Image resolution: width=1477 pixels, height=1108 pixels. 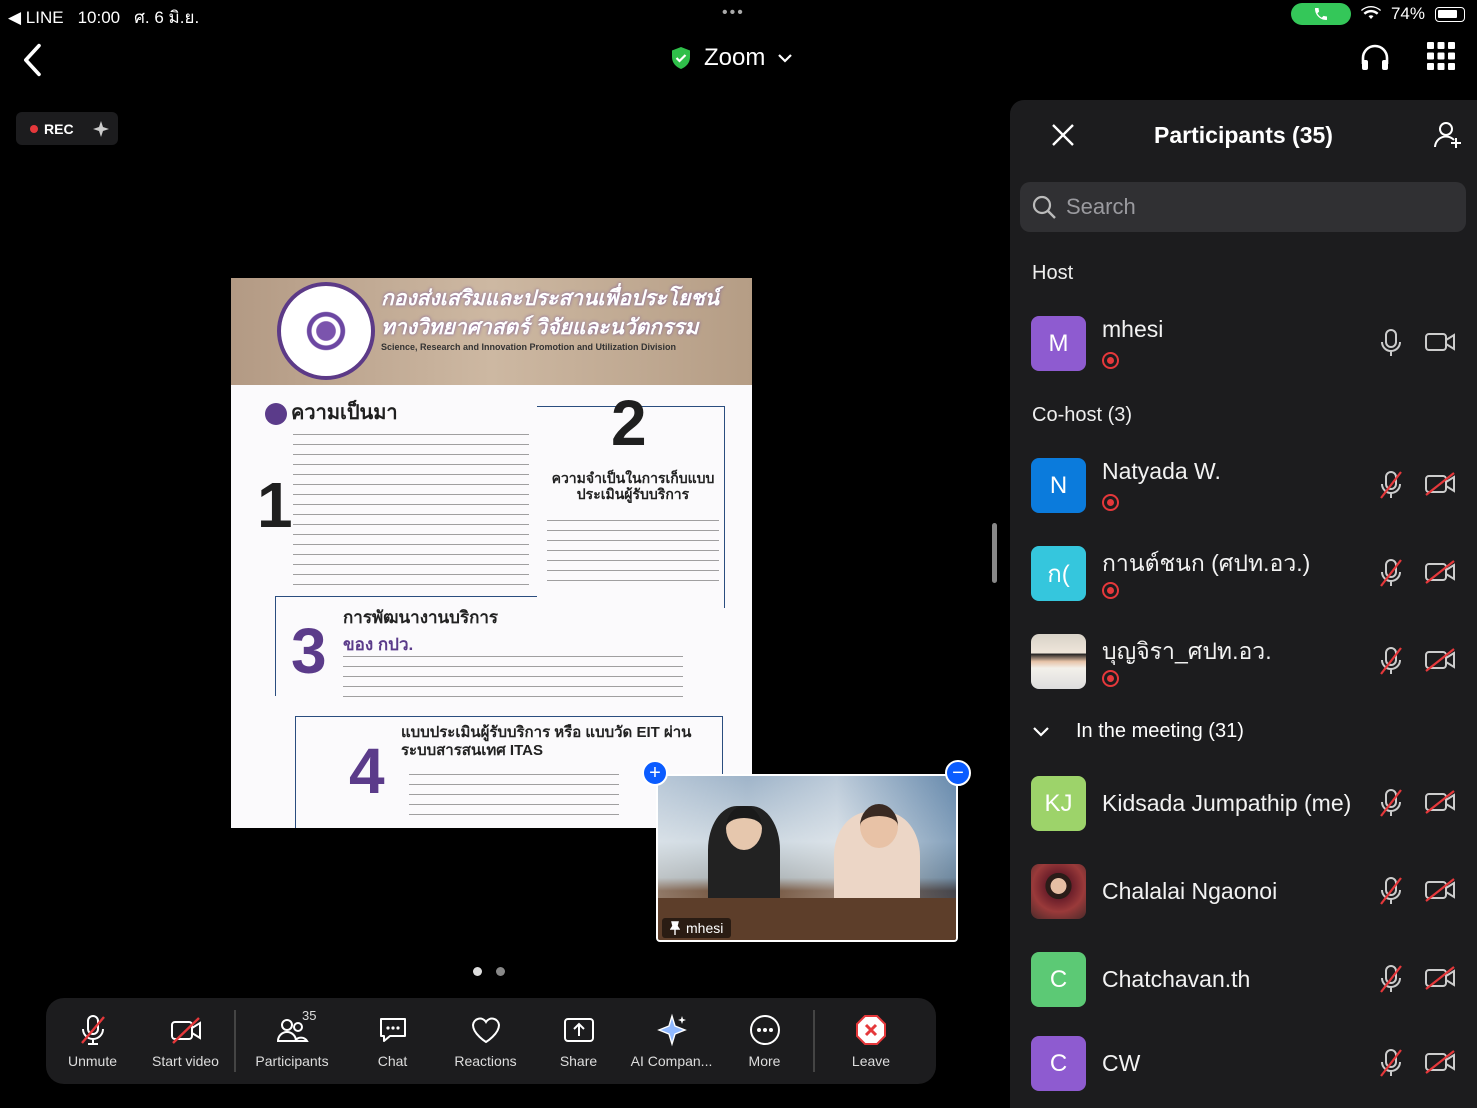 I want to click on avatar: M, so click(x=1058, y=343).